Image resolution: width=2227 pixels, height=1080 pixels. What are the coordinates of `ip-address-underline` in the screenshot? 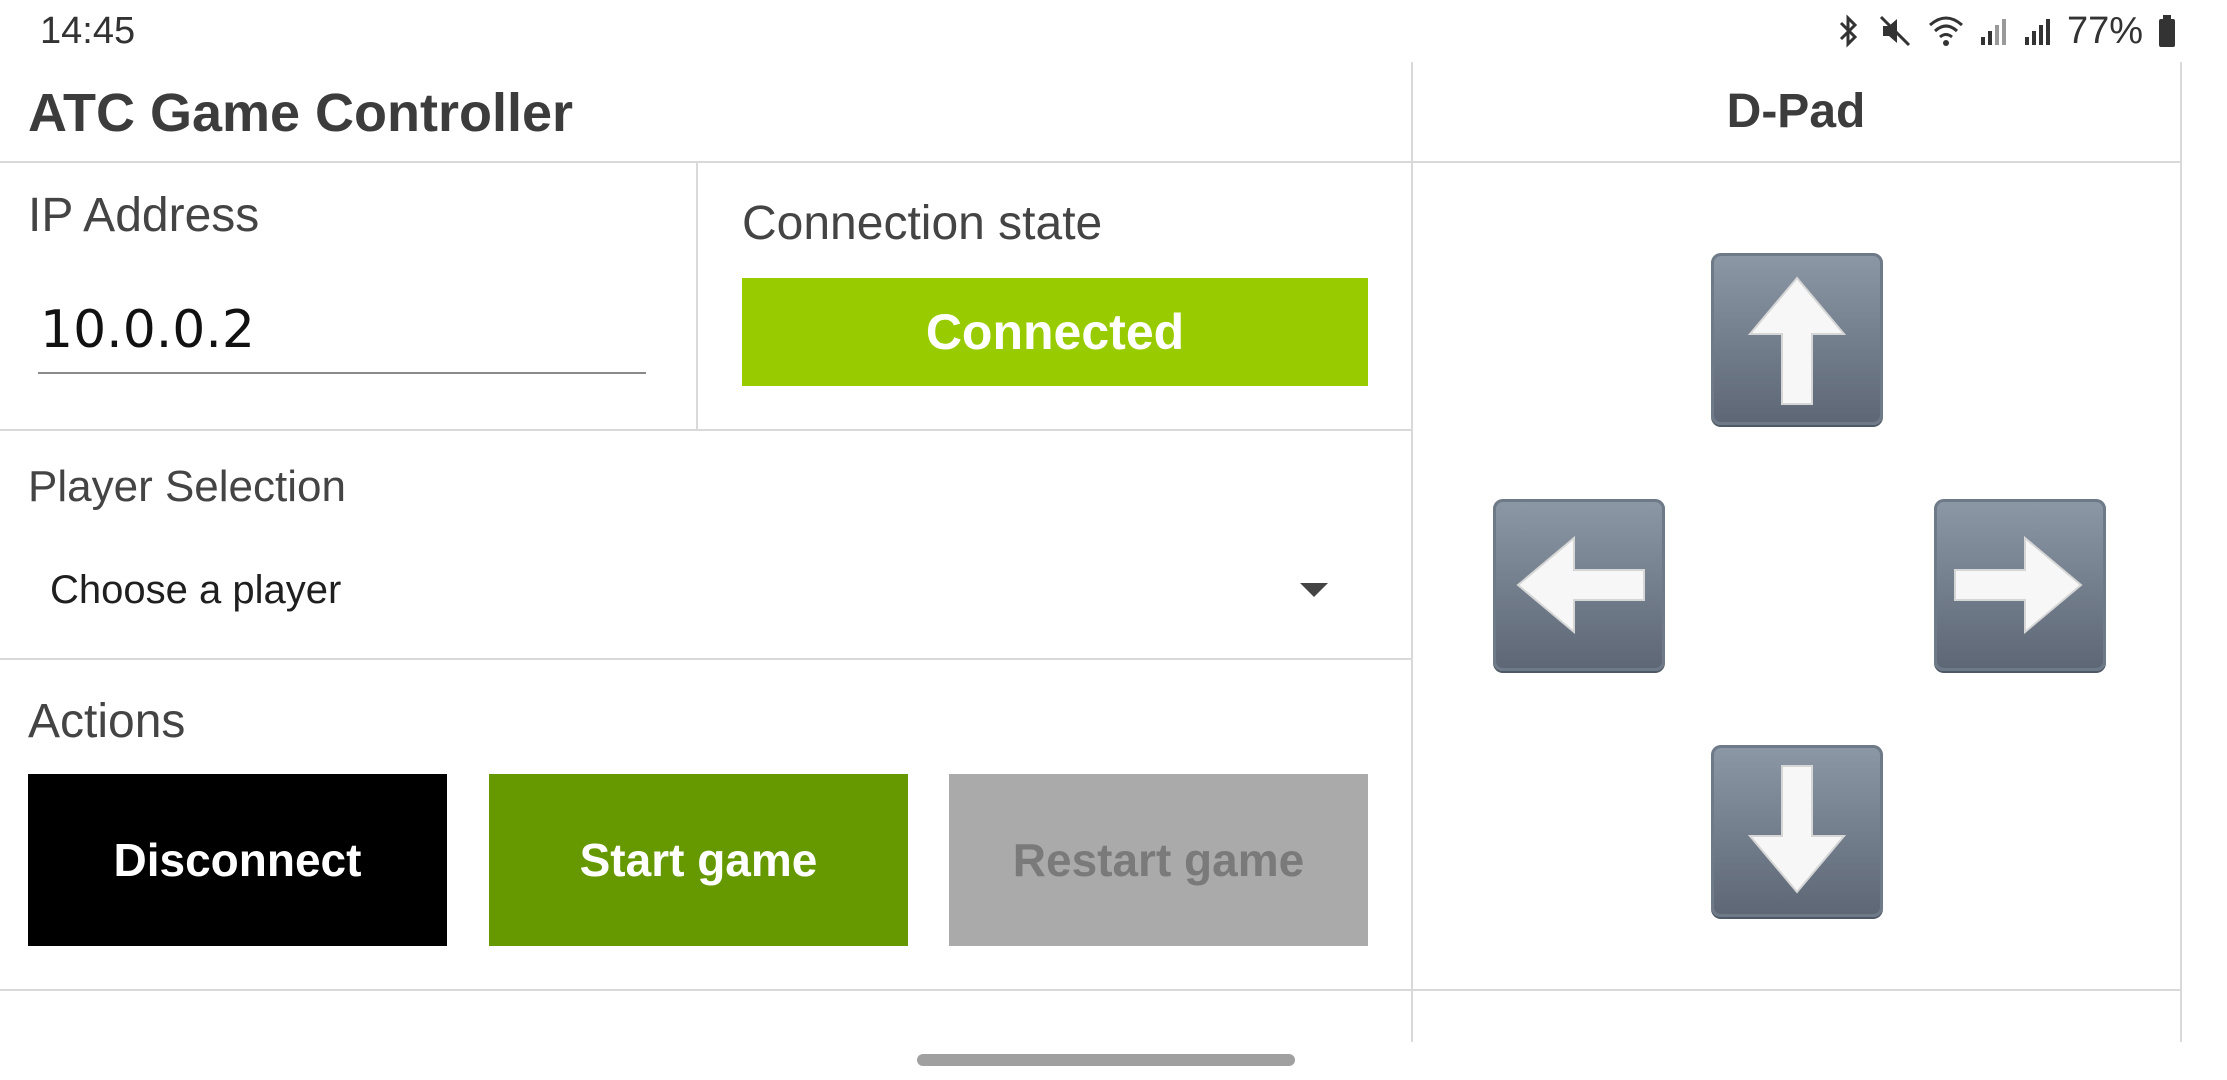 It's located at (342, 373).